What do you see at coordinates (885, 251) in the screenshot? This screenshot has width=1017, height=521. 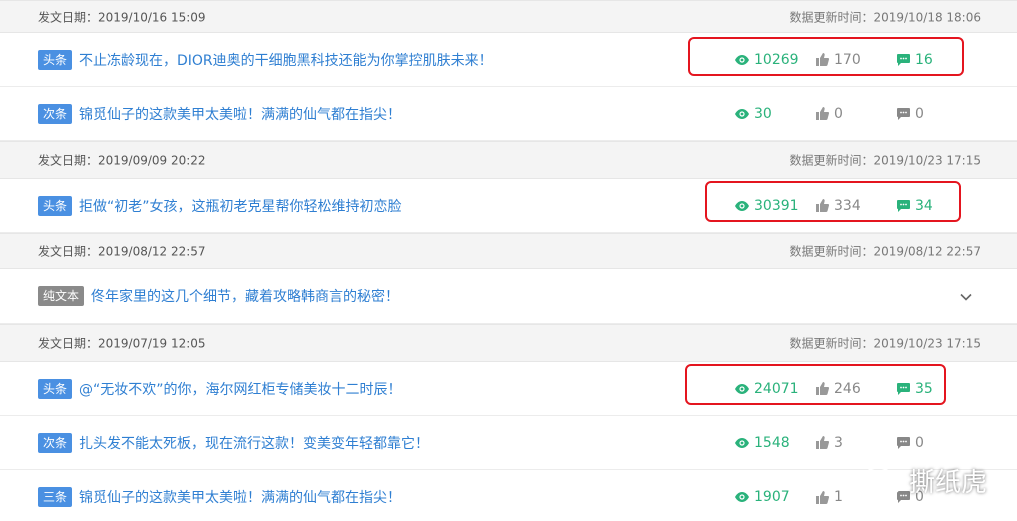 I see `data-updated-time: 数据更新时间：2019/08/12 22:57` at bounding box center [885, 251].